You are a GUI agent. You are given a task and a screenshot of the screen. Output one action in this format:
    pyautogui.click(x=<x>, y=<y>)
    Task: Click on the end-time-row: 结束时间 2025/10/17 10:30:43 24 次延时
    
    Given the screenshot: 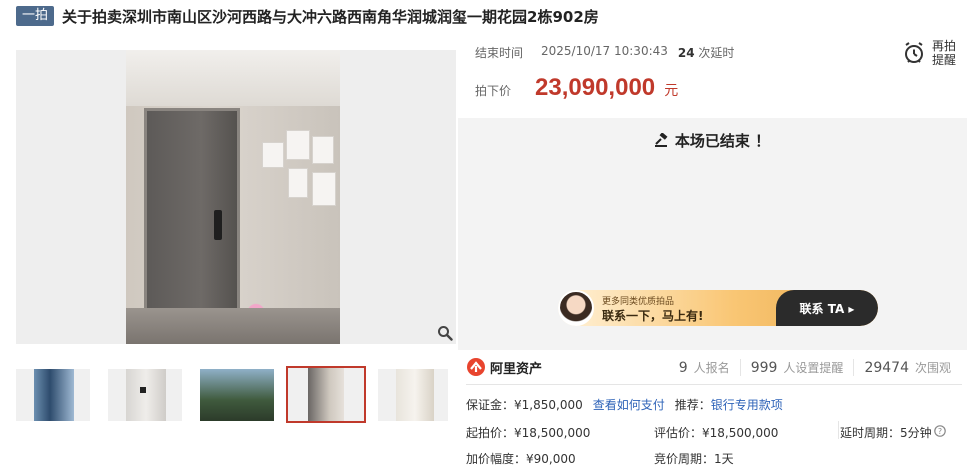 What is the action you would take?
    pyautogui.click(x=604, y=52)
    